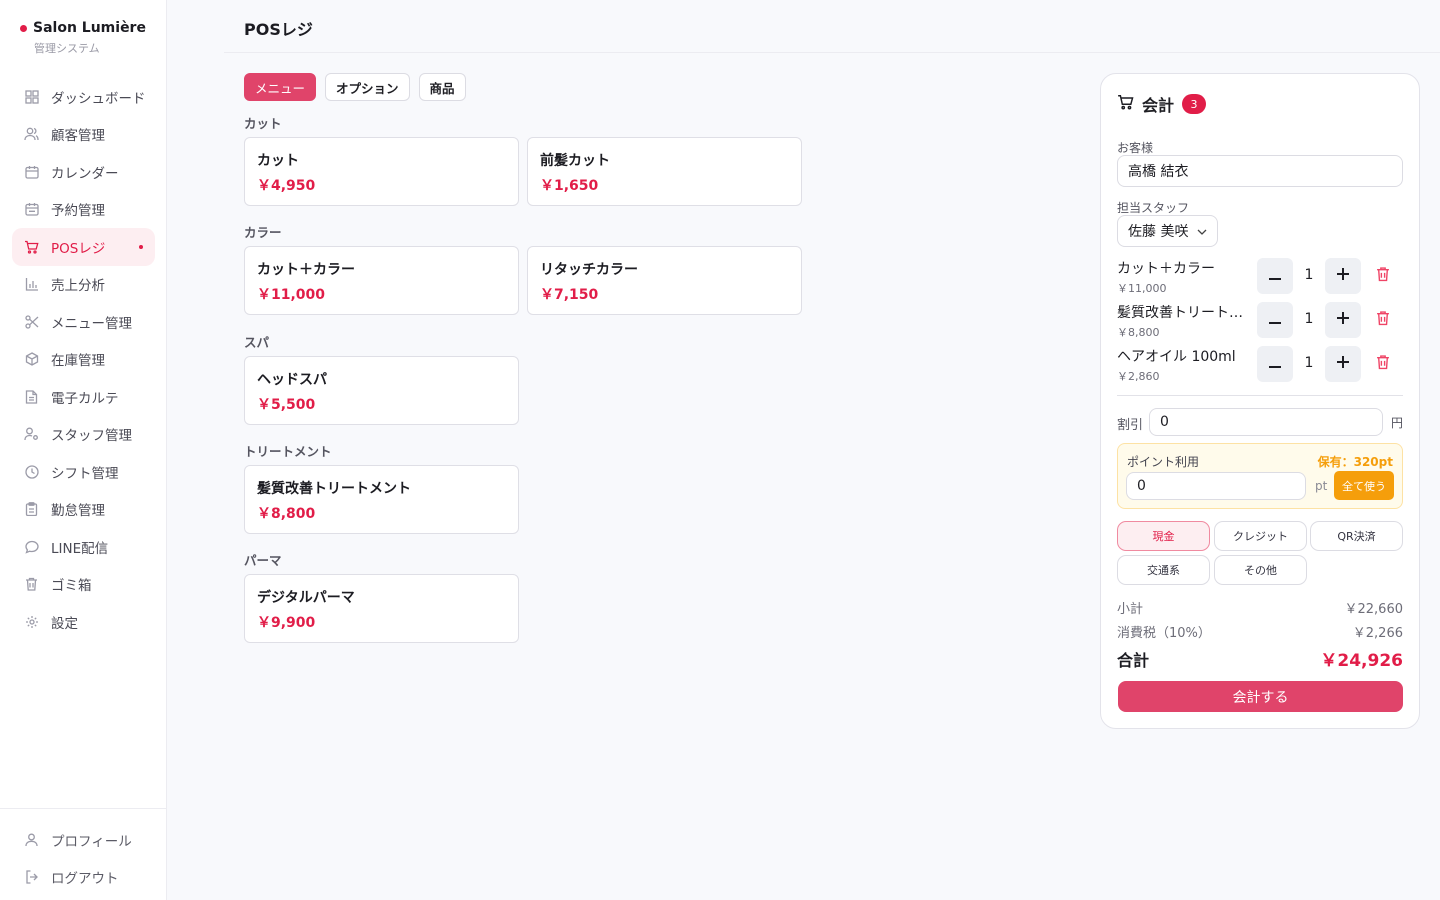  Describe the element at coordinates (1361, 661) in the screenshot. I see `total-value: ￥24,926` at that location.